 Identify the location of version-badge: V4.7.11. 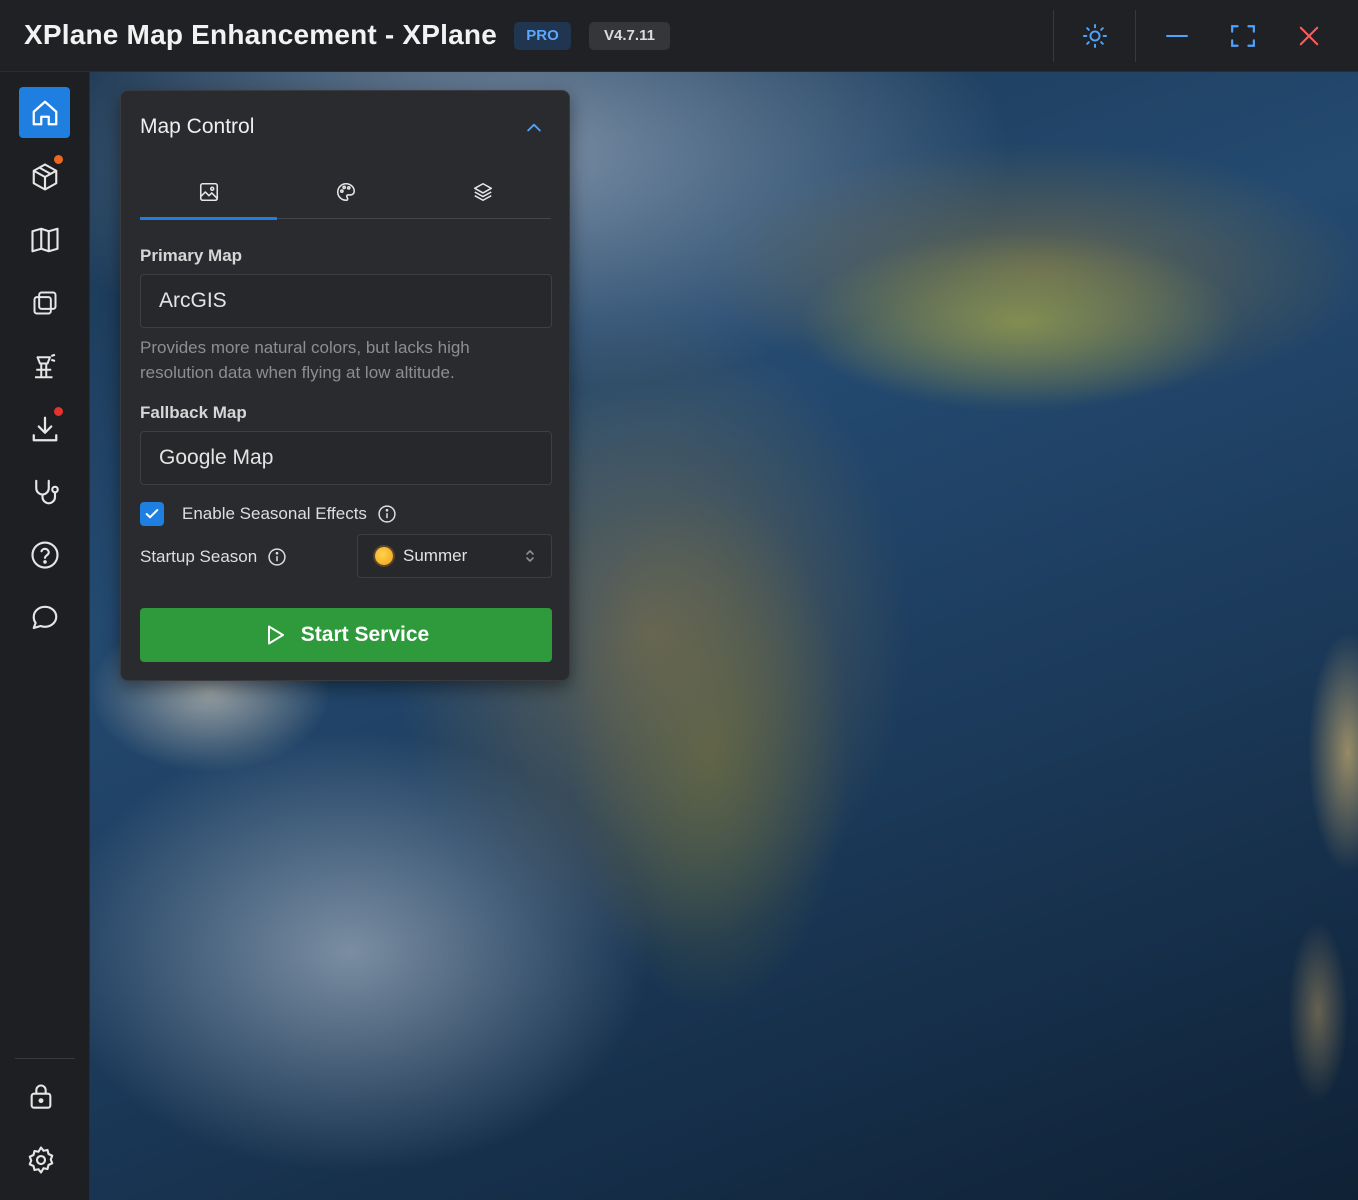
(629, 36).